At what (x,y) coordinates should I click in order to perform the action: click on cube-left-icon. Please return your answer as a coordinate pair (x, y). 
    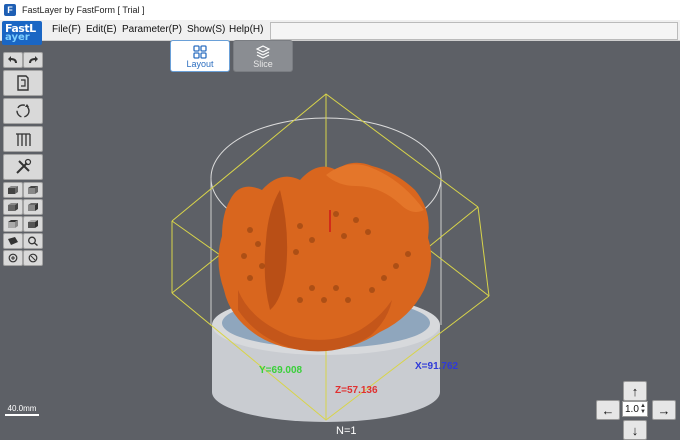
    Looking at the image, I should click on (13, 207).